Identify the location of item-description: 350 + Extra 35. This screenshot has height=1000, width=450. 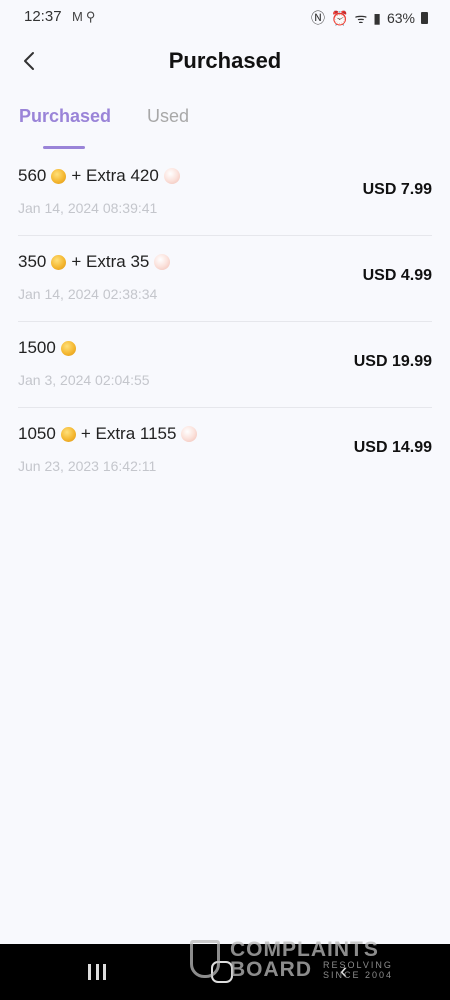
(94, 262).